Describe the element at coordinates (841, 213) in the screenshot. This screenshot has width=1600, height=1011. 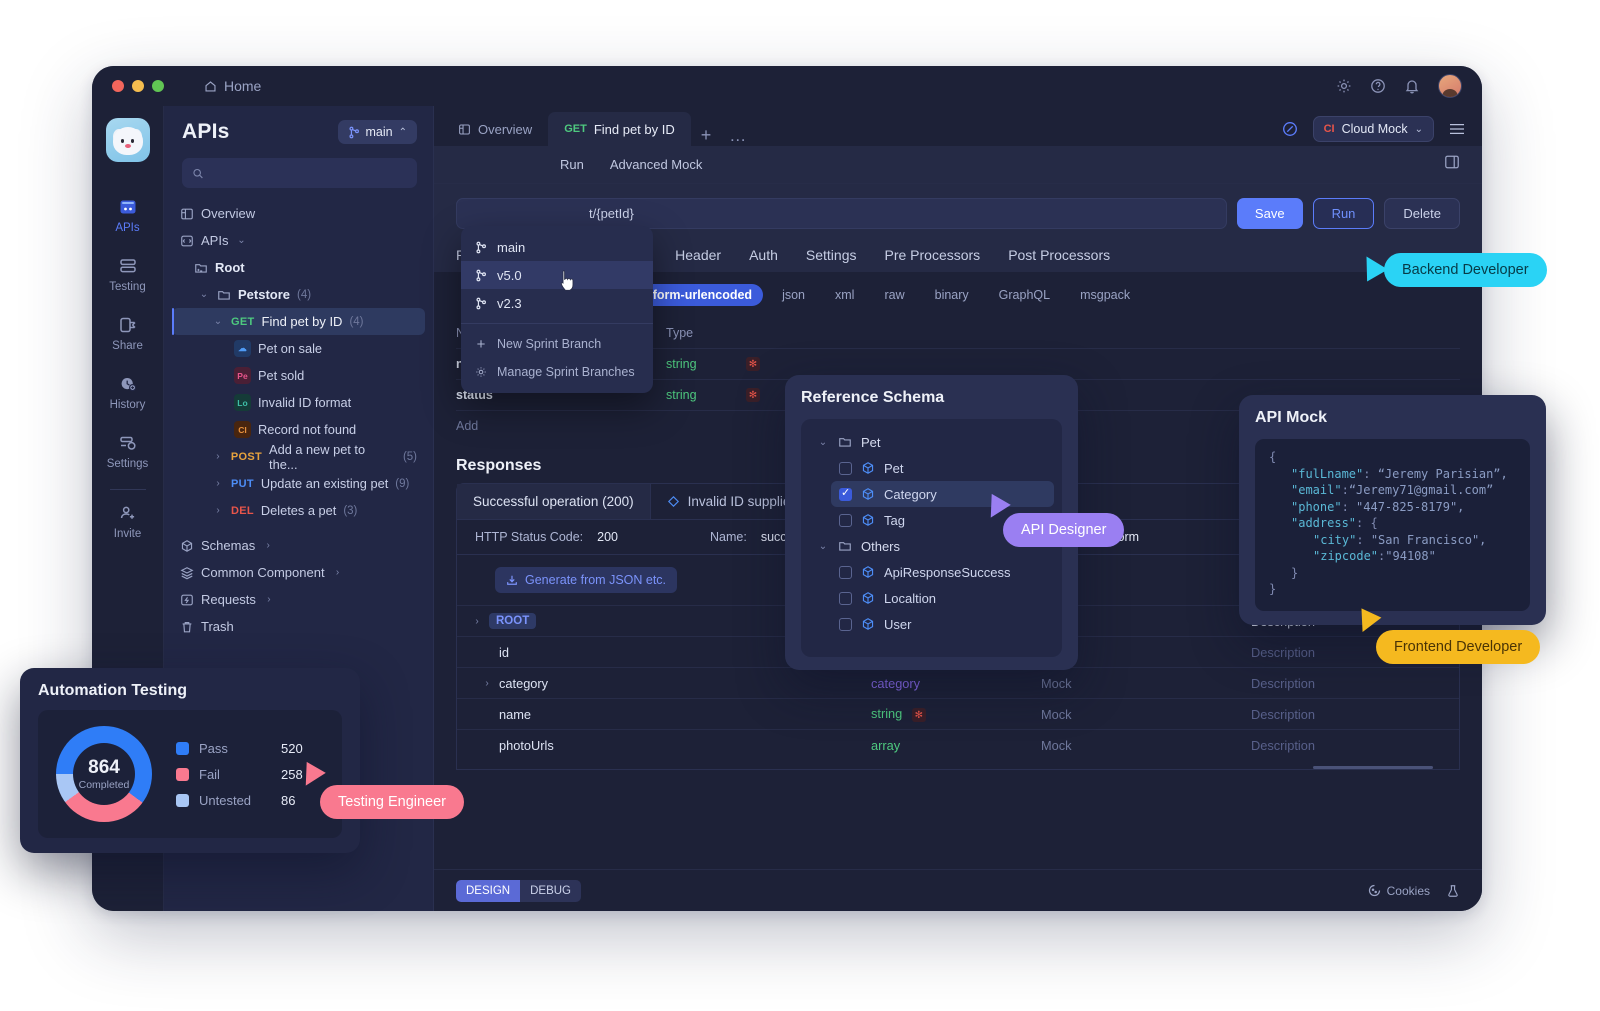
I see `url-input: t/{petId}` at that location.